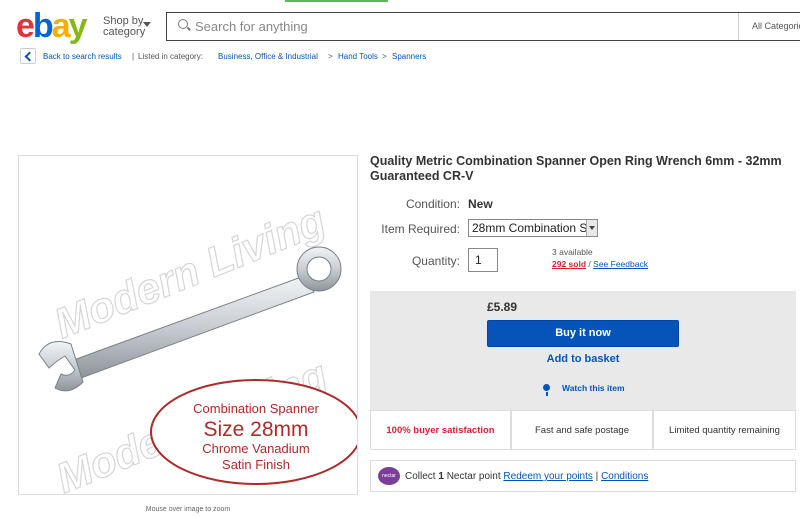  I want to click on back-to-search-link: Back to search results, so click(82, 56).